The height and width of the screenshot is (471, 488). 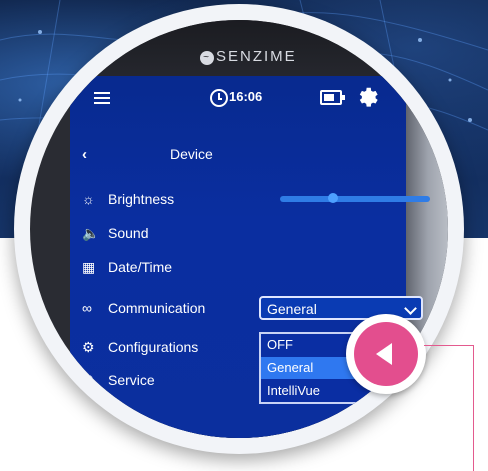 I want to click on menu-item-date-time: ▦ Date/Time, so click(x=127, y=267).